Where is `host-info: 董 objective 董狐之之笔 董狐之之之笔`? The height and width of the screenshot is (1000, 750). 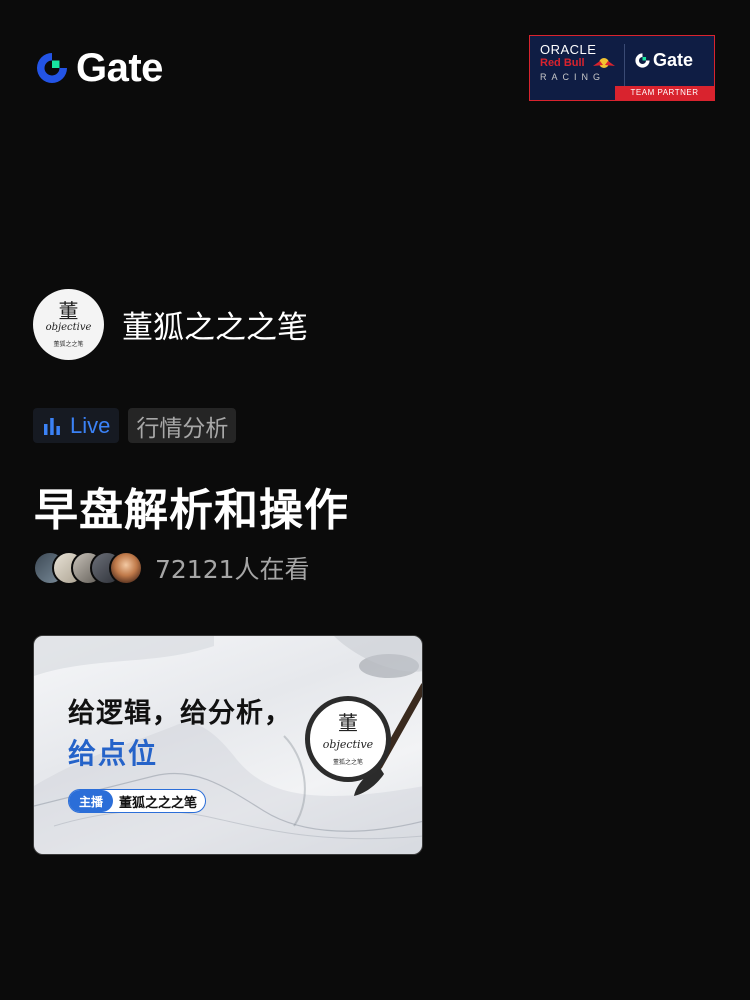
host-info: 董 objective 董狐之之笔 董狐之之之笔 is located at coordinates (170, 324).